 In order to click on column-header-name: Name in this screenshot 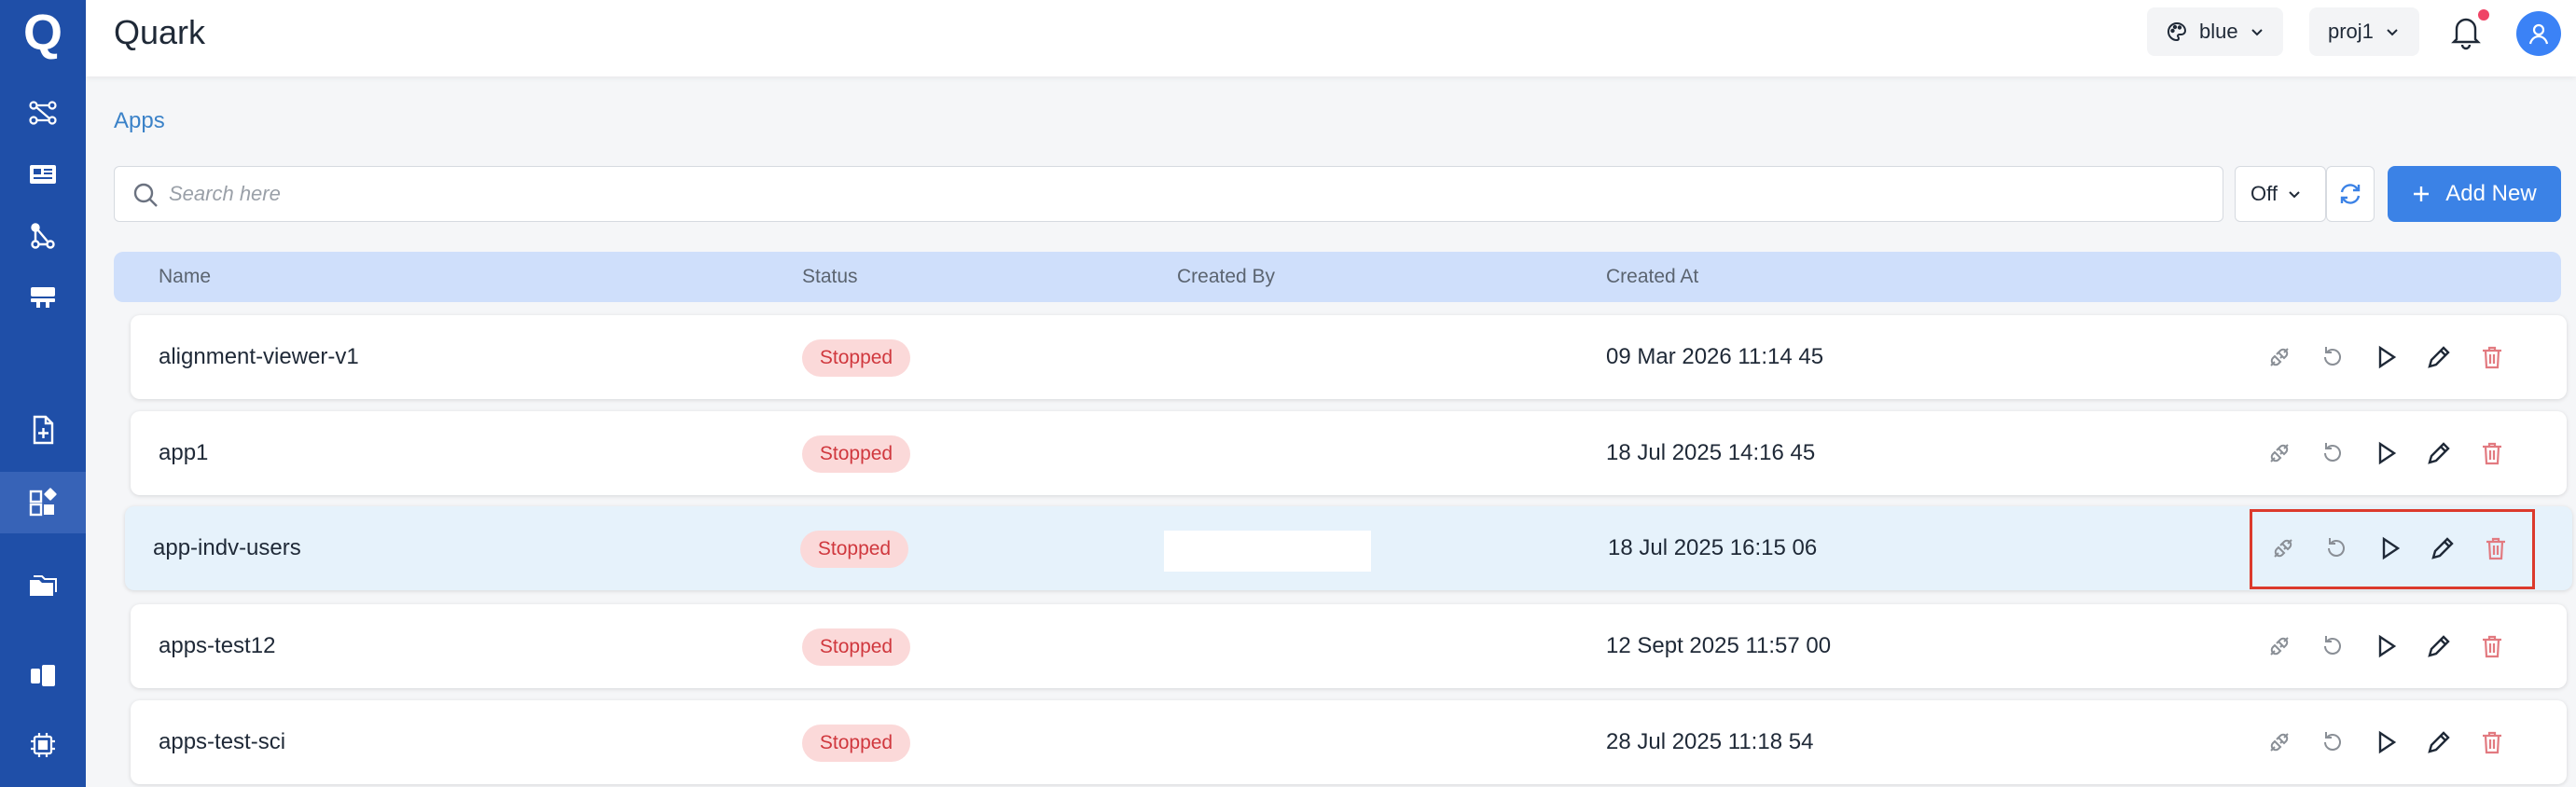, I will do `click(185, 277)`.